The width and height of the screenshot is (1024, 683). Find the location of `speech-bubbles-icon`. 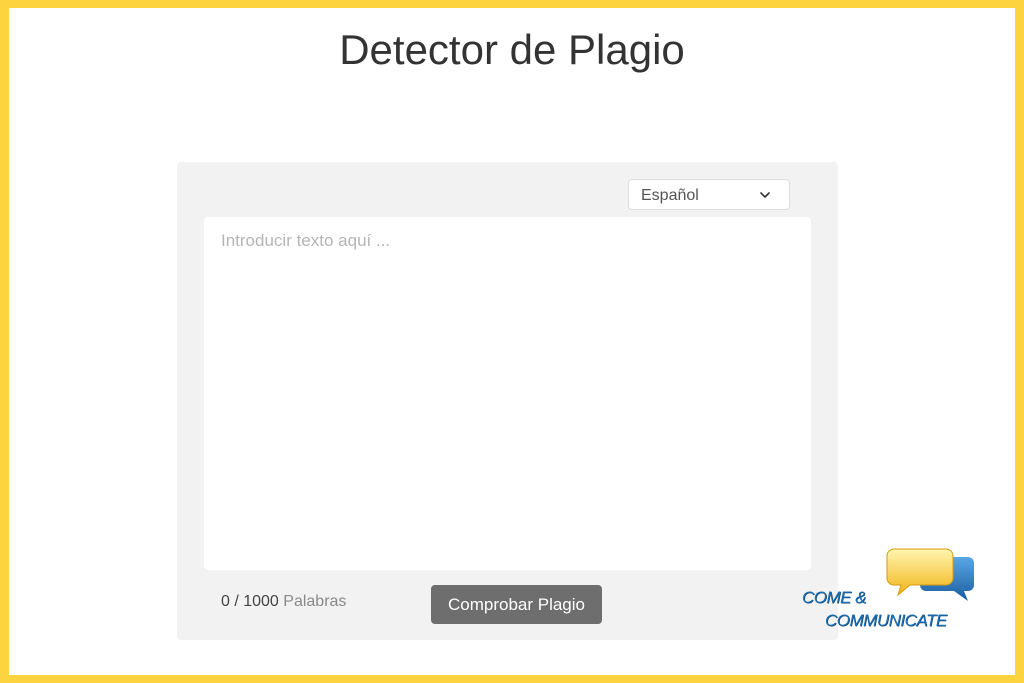

speech-bubbles-icon is located at coordinates (930, 574).